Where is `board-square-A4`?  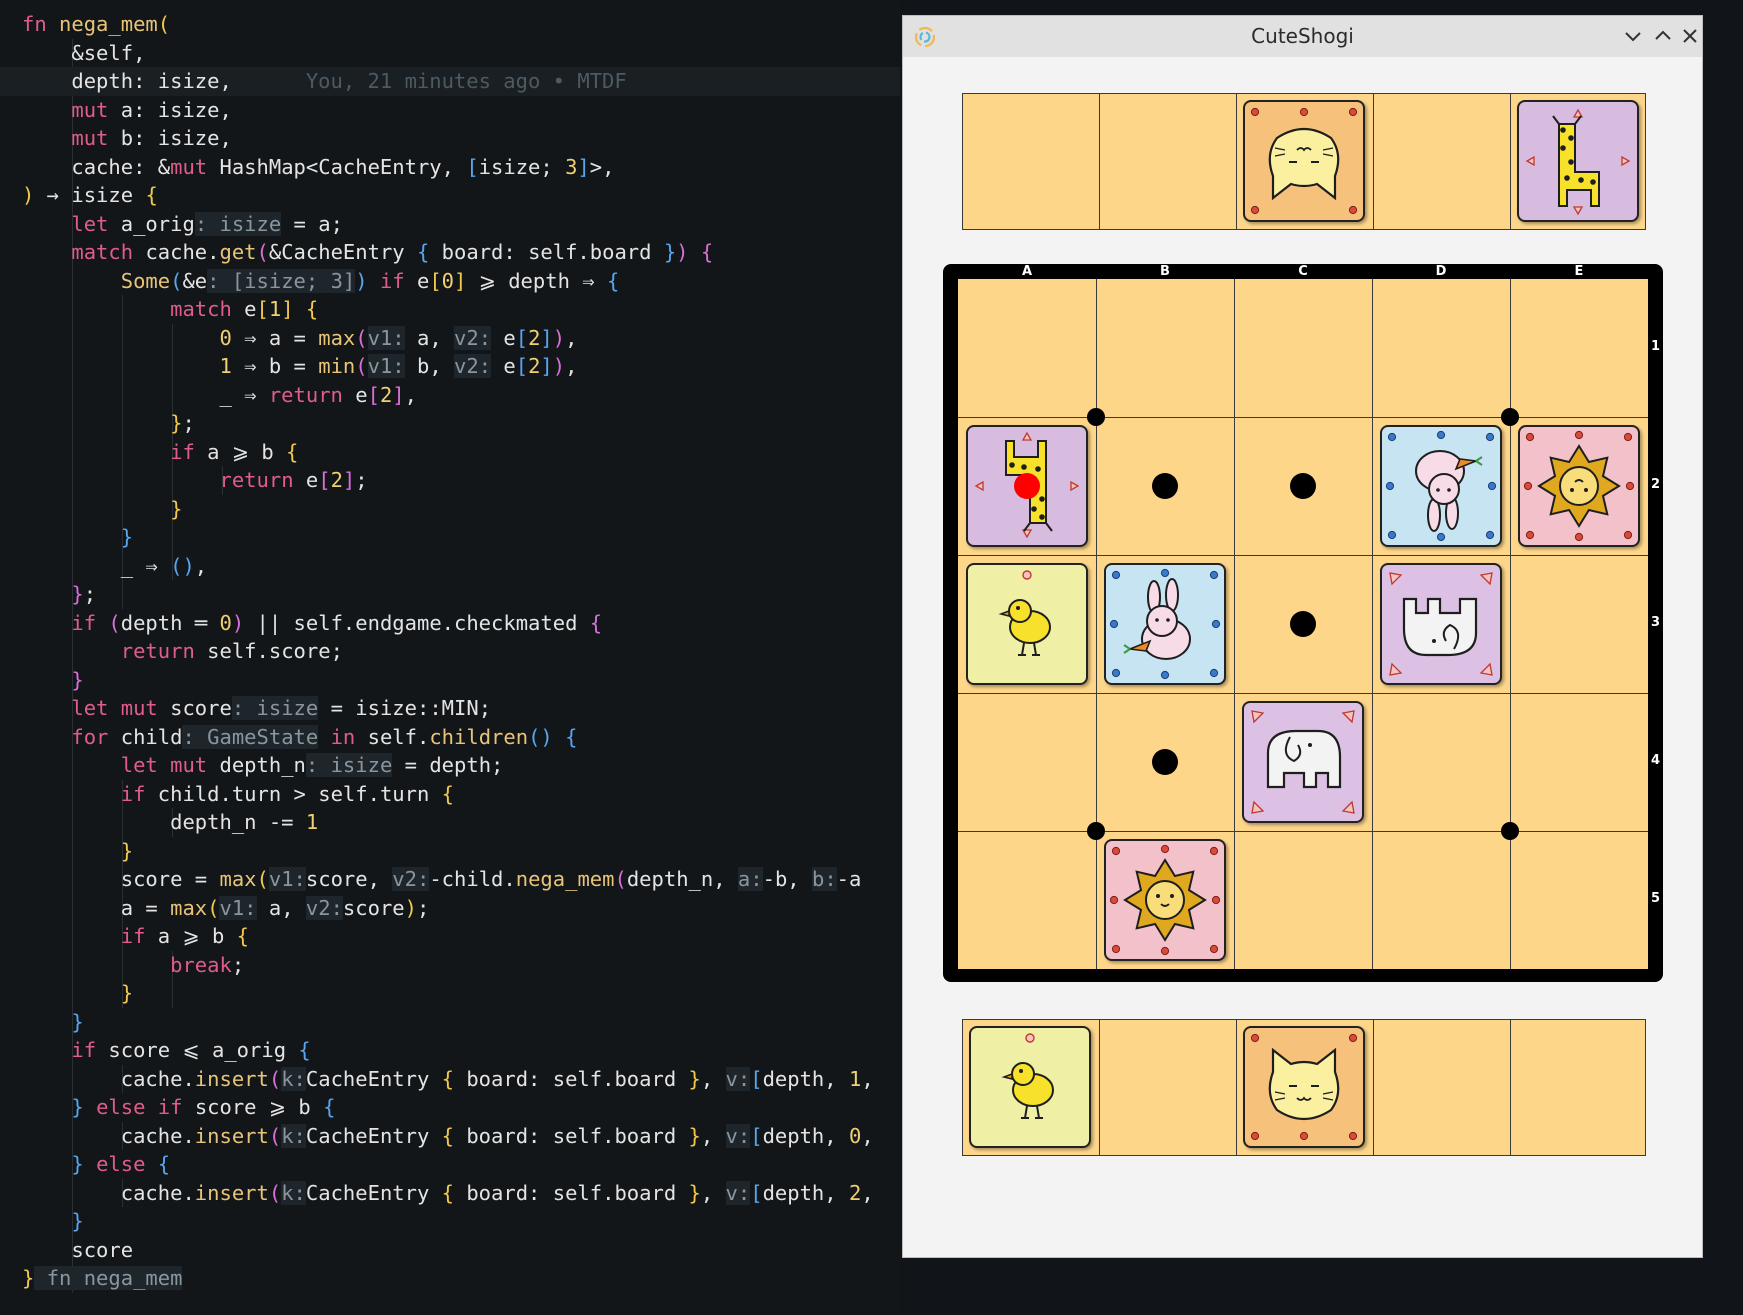
board-square-A4 is located at coordinates (1027, 762).